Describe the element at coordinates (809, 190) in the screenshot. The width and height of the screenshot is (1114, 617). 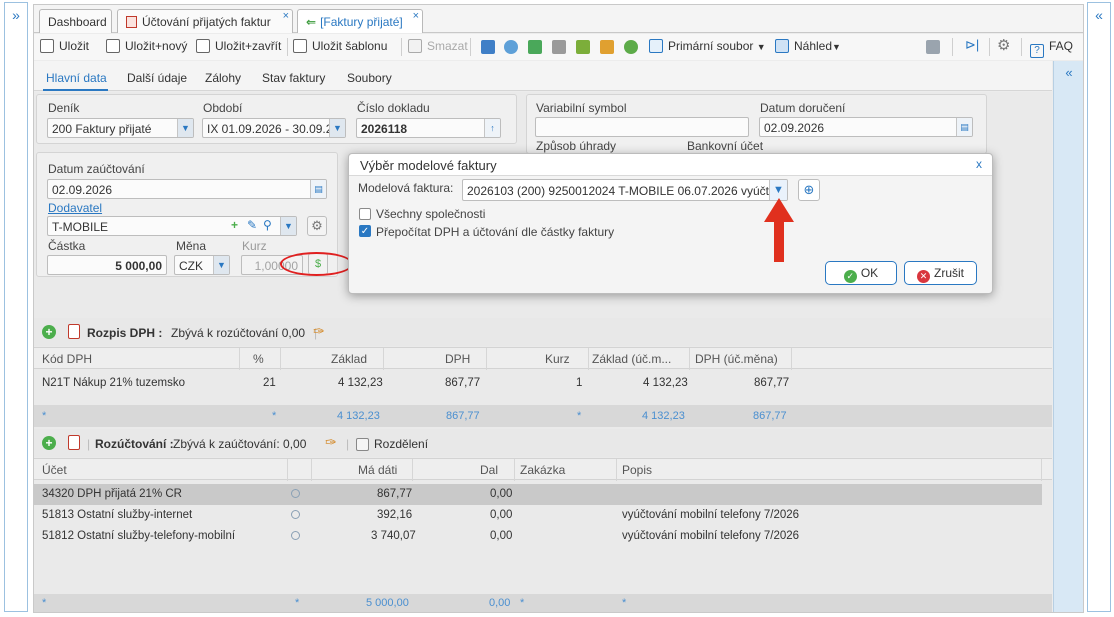
I see `zoom-search-icon: ⊕` at that location.